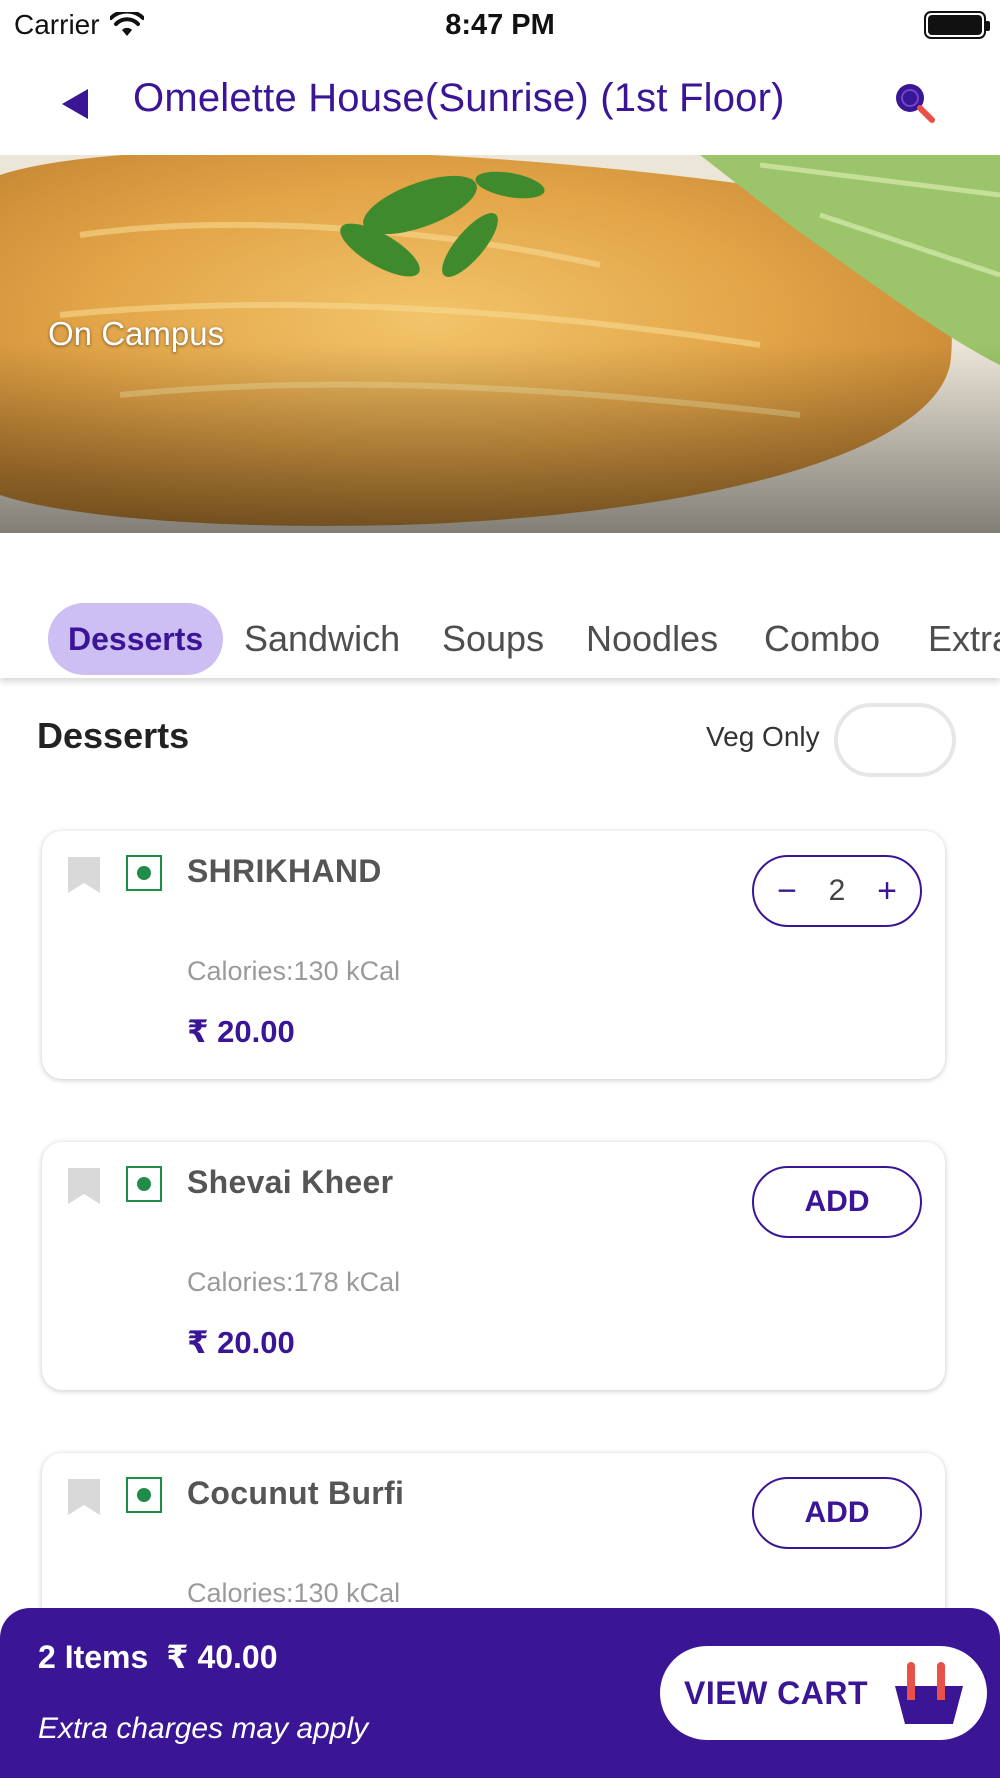 The width and height of the screenshot is (1000, 1778). Describe the element at coordinates (322, 639) in the screenshot. I see `tab-sandwich: Sandwich` at that location.